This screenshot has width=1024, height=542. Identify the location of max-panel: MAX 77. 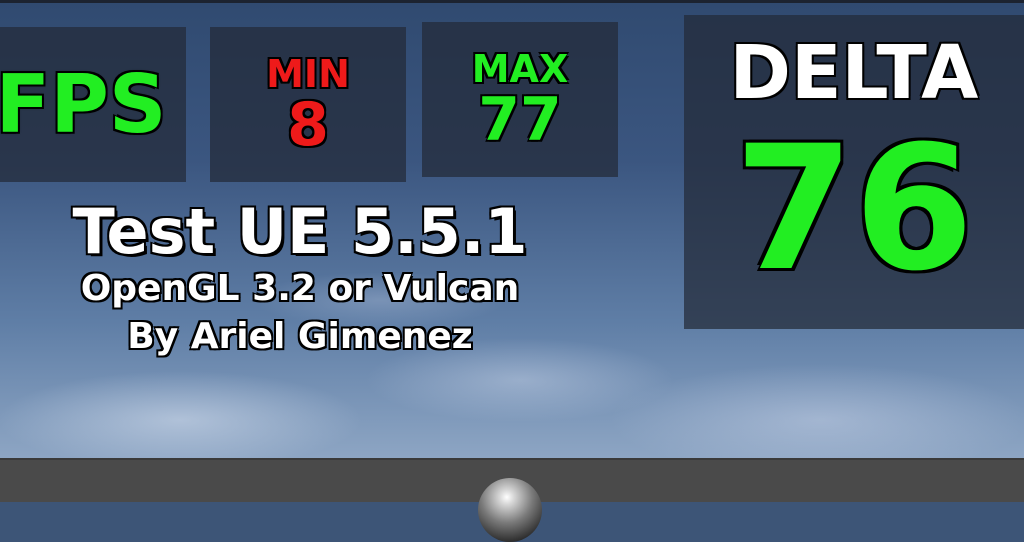
(520, 99).